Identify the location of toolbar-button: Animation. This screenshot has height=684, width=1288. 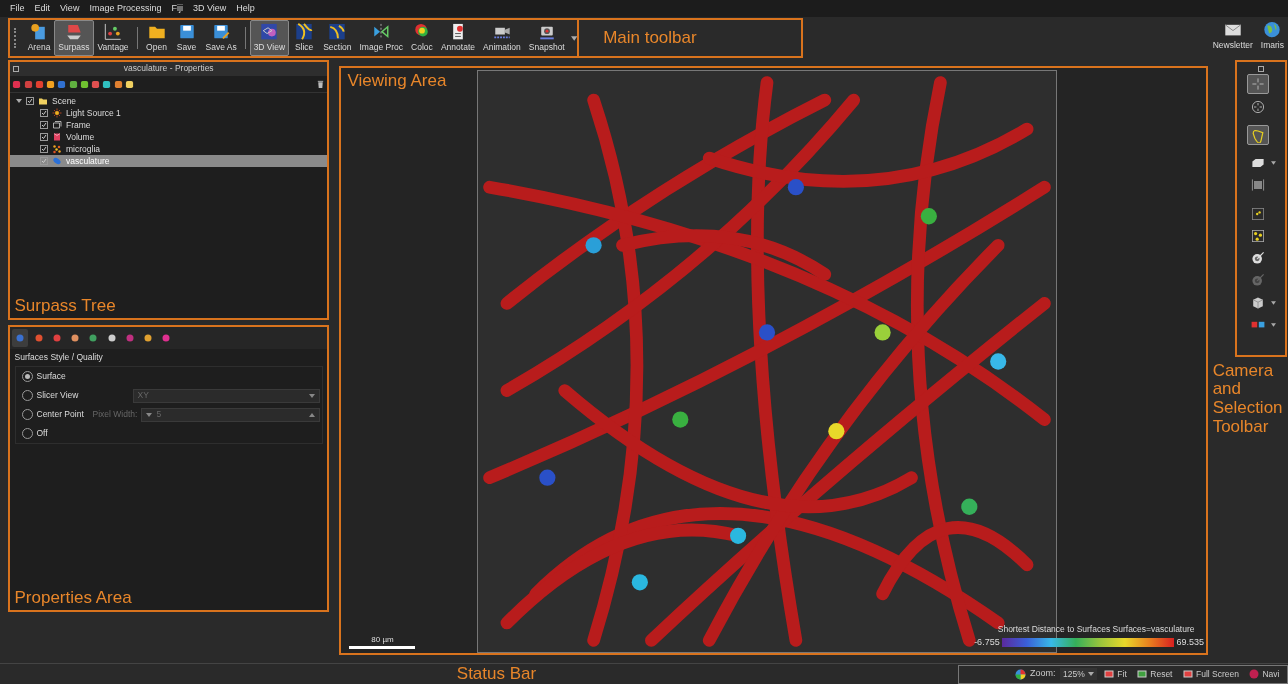
(502, 38).